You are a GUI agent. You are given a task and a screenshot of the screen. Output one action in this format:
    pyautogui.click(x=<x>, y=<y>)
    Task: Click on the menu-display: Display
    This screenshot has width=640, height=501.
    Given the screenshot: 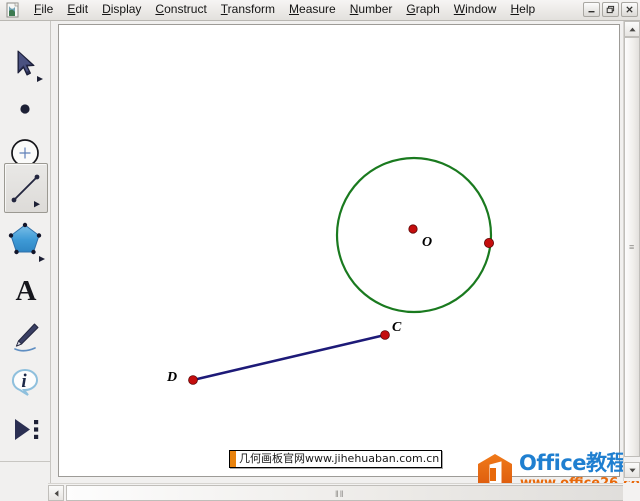 What is the action you would take?
    pyautogui.click(x=121, y=10)
    